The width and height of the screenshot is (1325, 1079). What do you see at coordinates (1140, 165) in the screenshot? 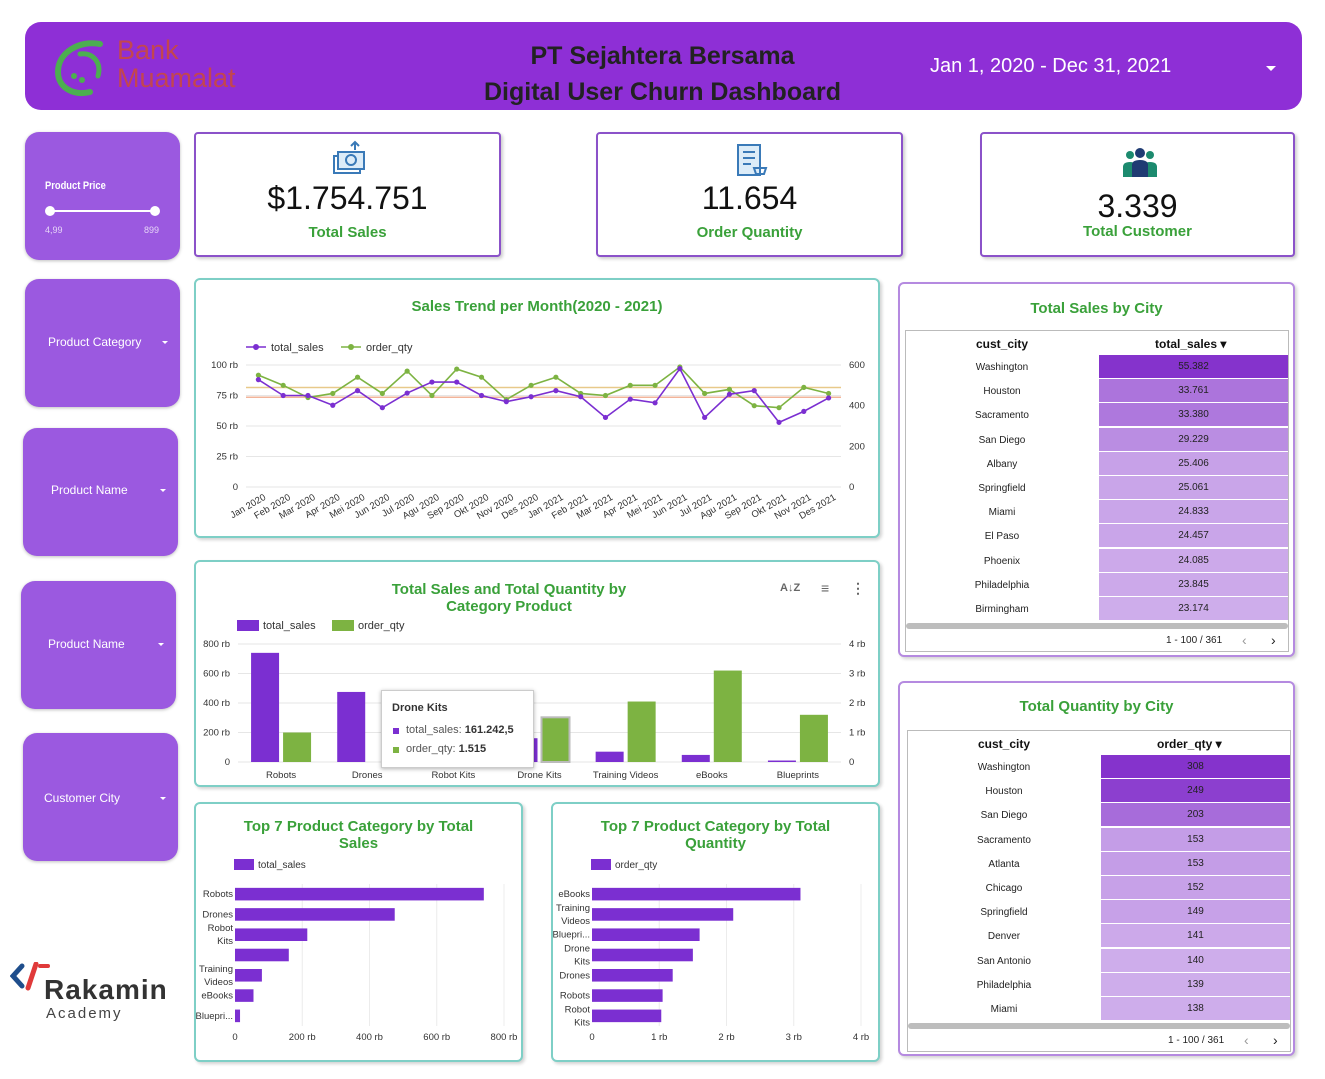
I see `customers-group-icon` at bounding box center [1140, 165].